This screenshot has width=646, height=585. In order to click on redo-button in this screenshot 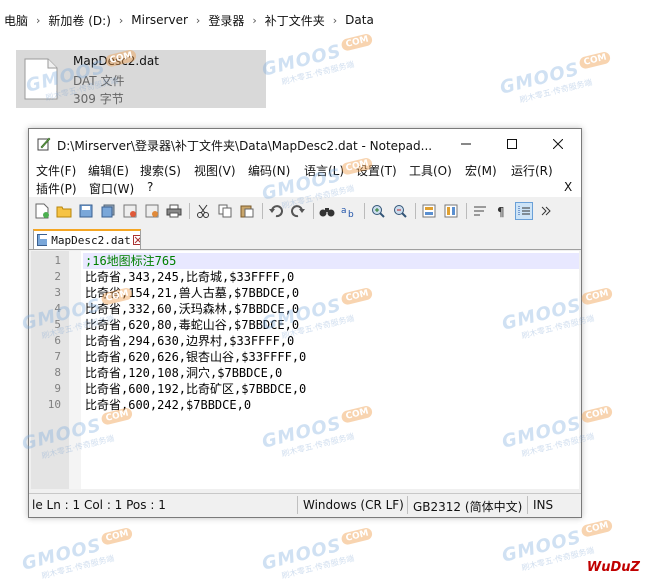, I will do `click(298, 211)`.